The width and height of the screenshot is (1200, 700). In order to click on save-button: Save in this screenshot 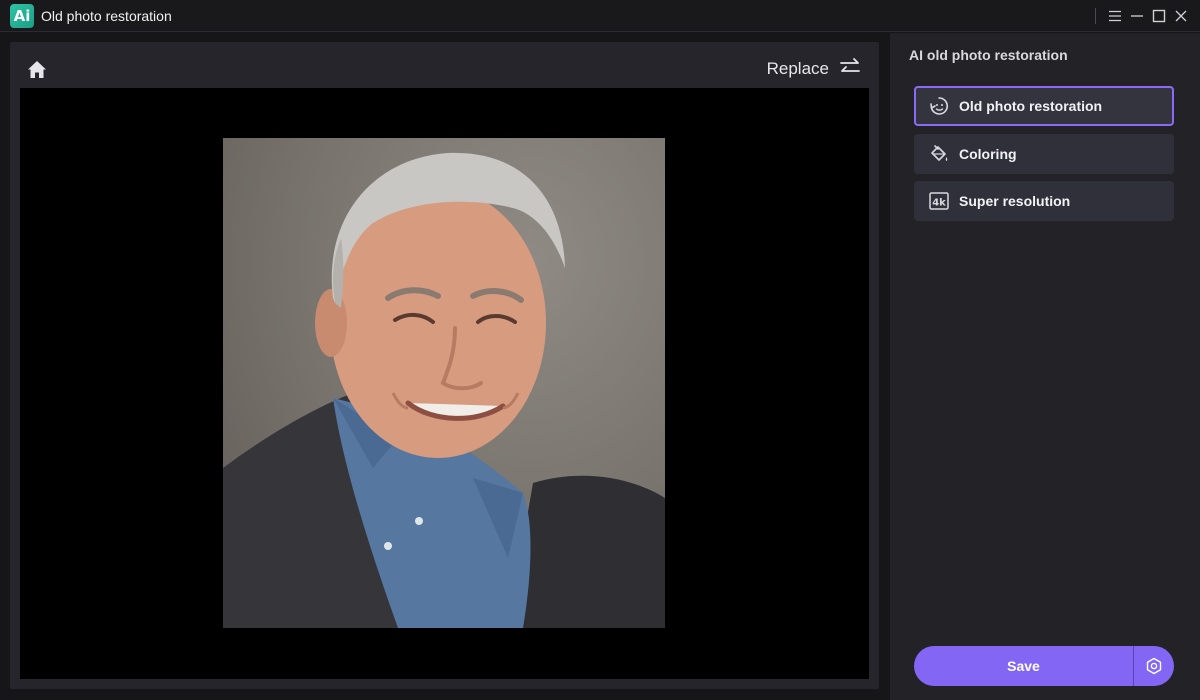, I will do `click(1023, 666)`.